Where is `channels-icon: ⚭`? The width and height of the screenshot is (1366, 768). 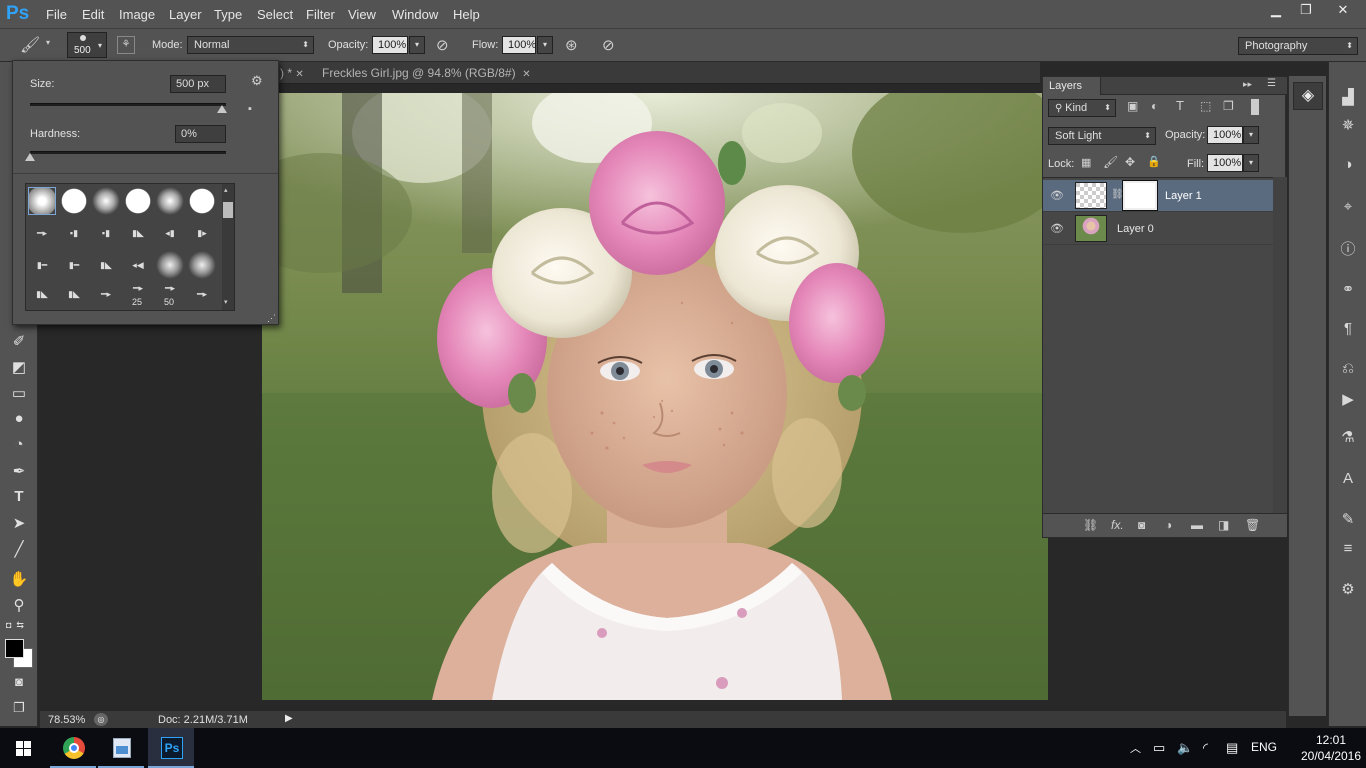
channels-icon: ⚭ is located at coordinates (1347, 289).